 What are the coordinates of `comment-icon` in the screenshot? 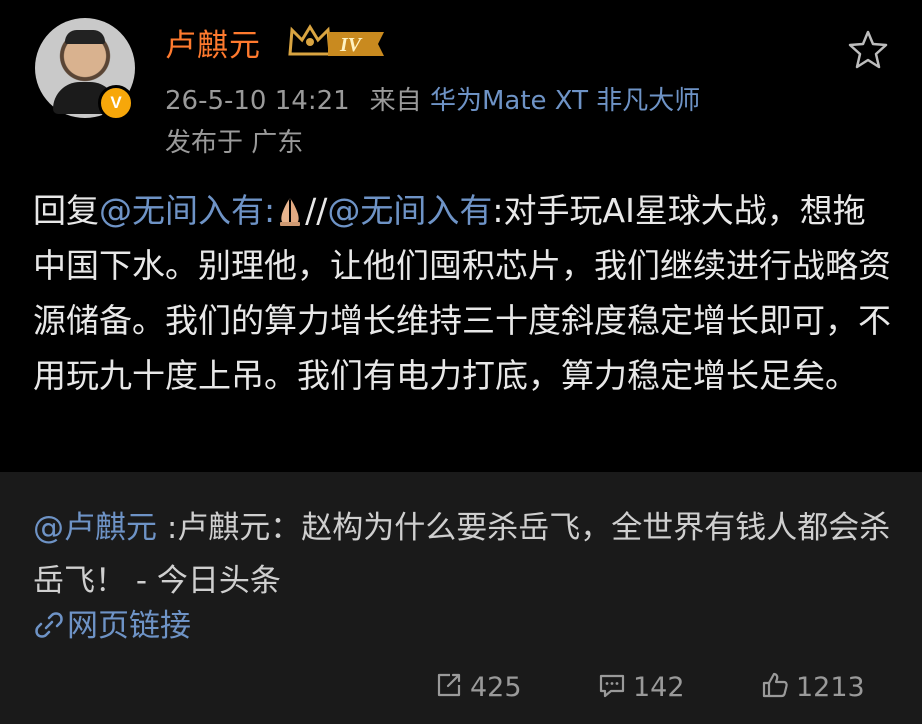 It's located at (612, 686).